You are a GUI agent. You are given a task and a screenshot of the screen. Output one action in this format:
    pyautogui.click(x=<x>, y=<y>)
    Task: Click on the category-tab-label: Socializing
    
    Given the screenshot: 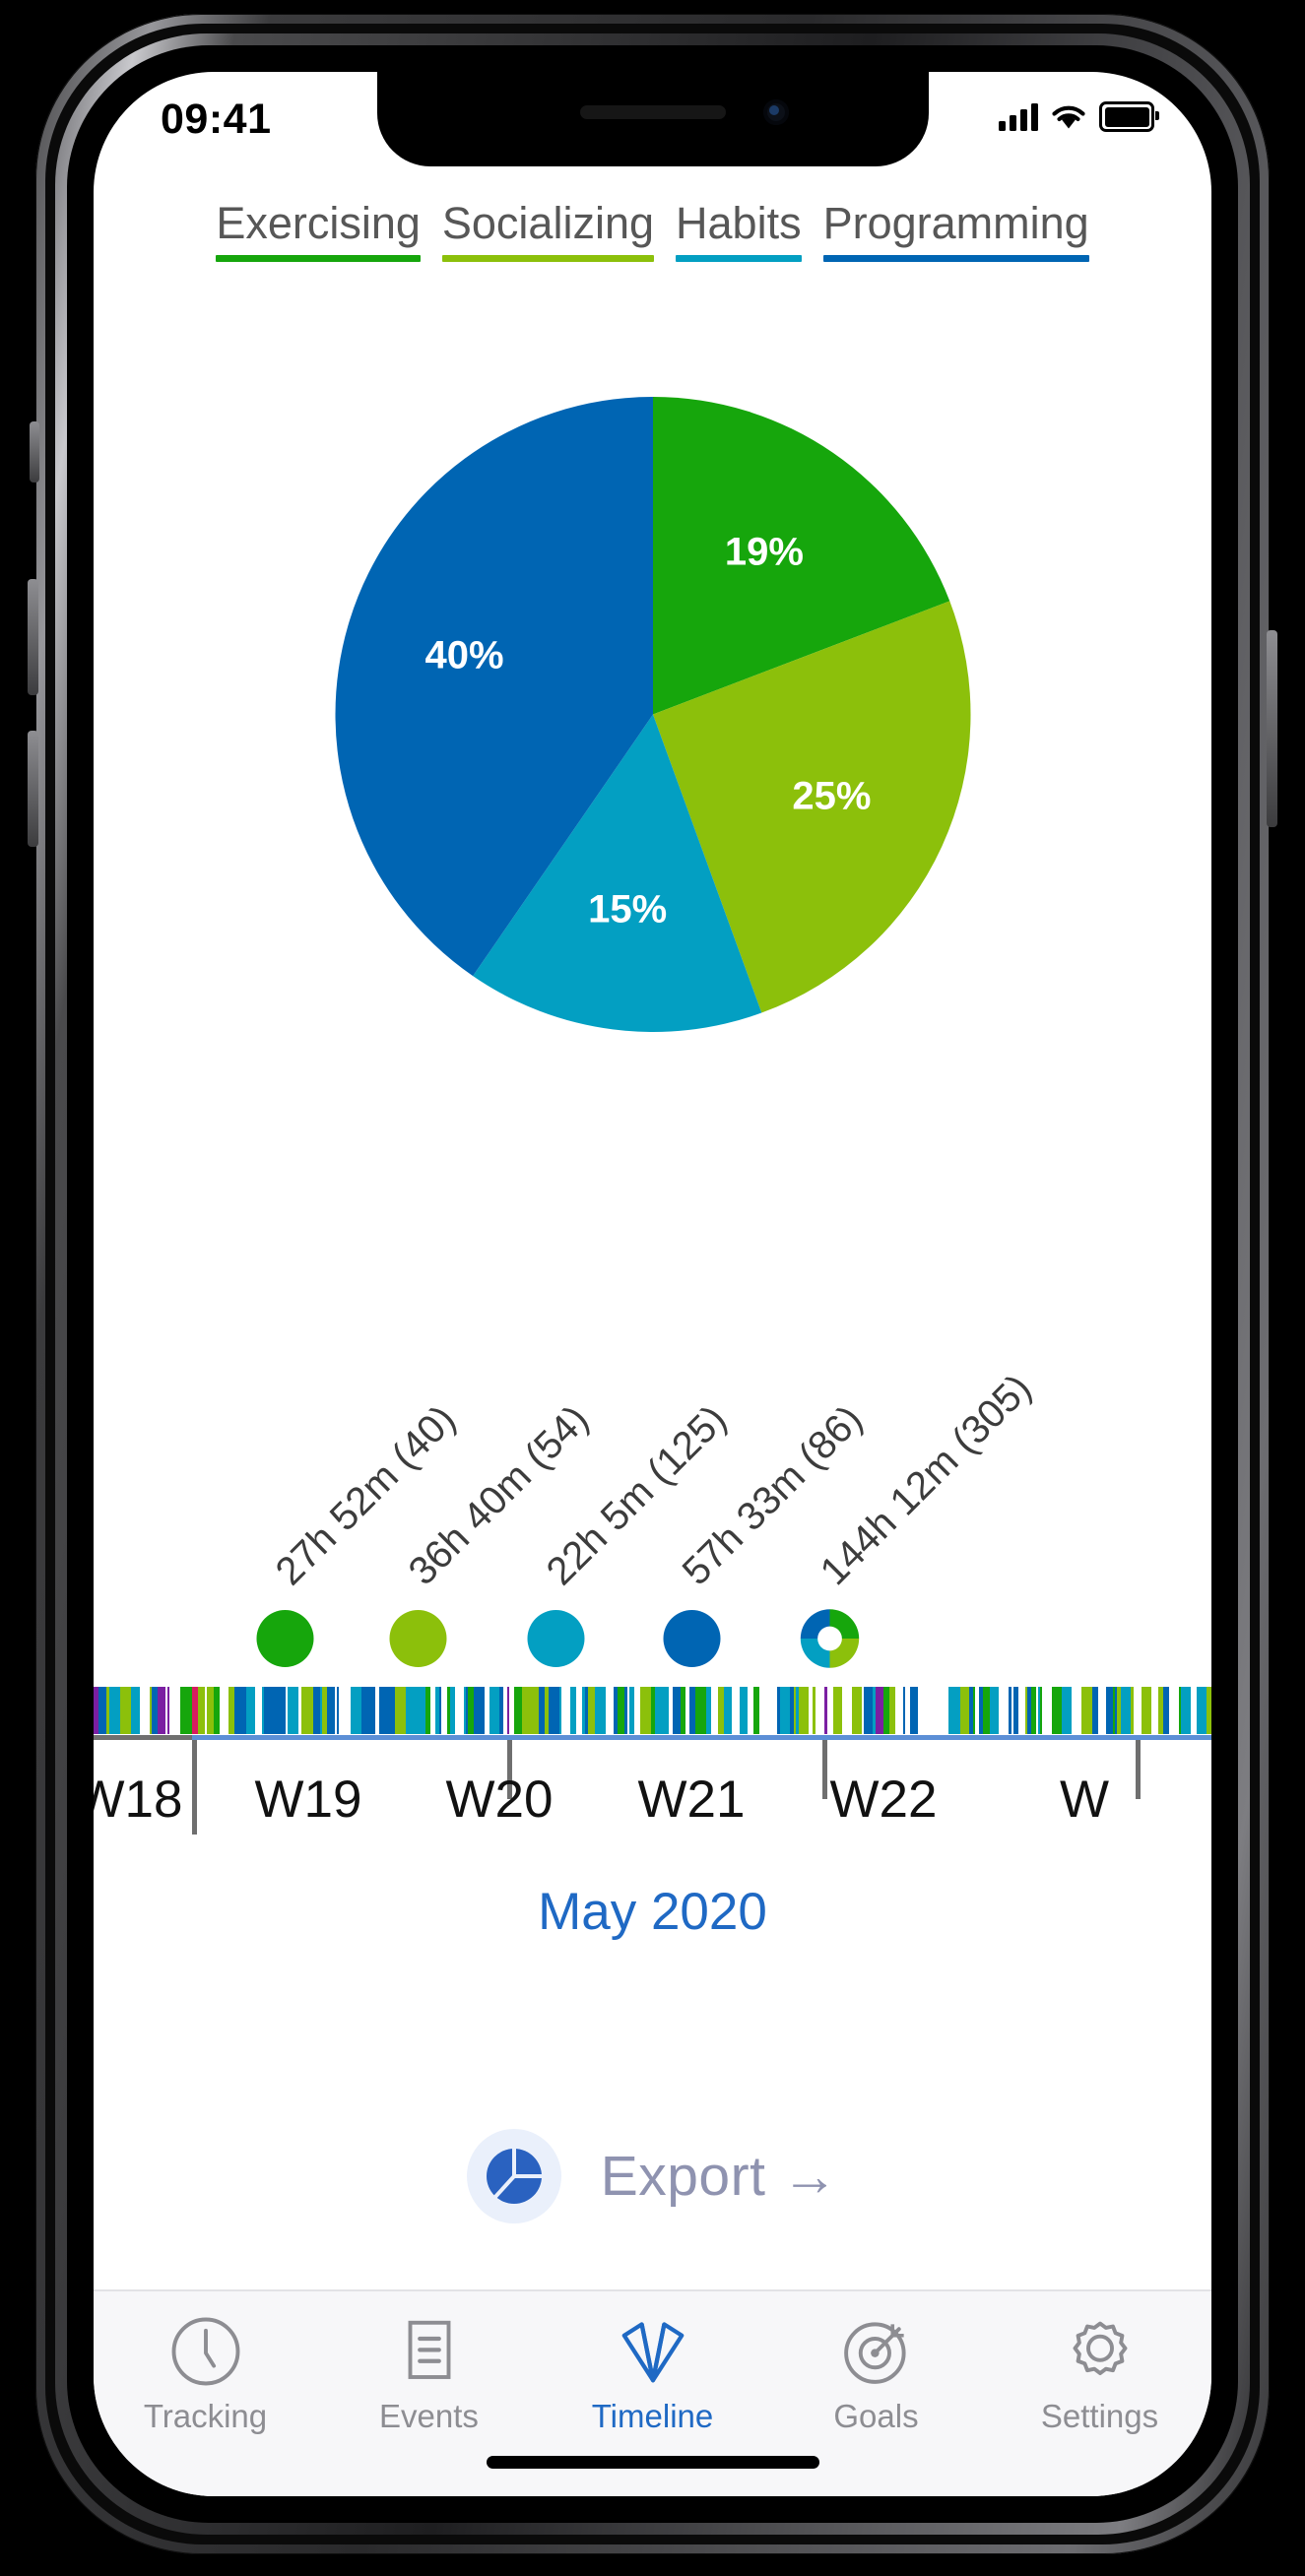 What is the action you would take?
    pyautogui.click(x=548, y=223)
    